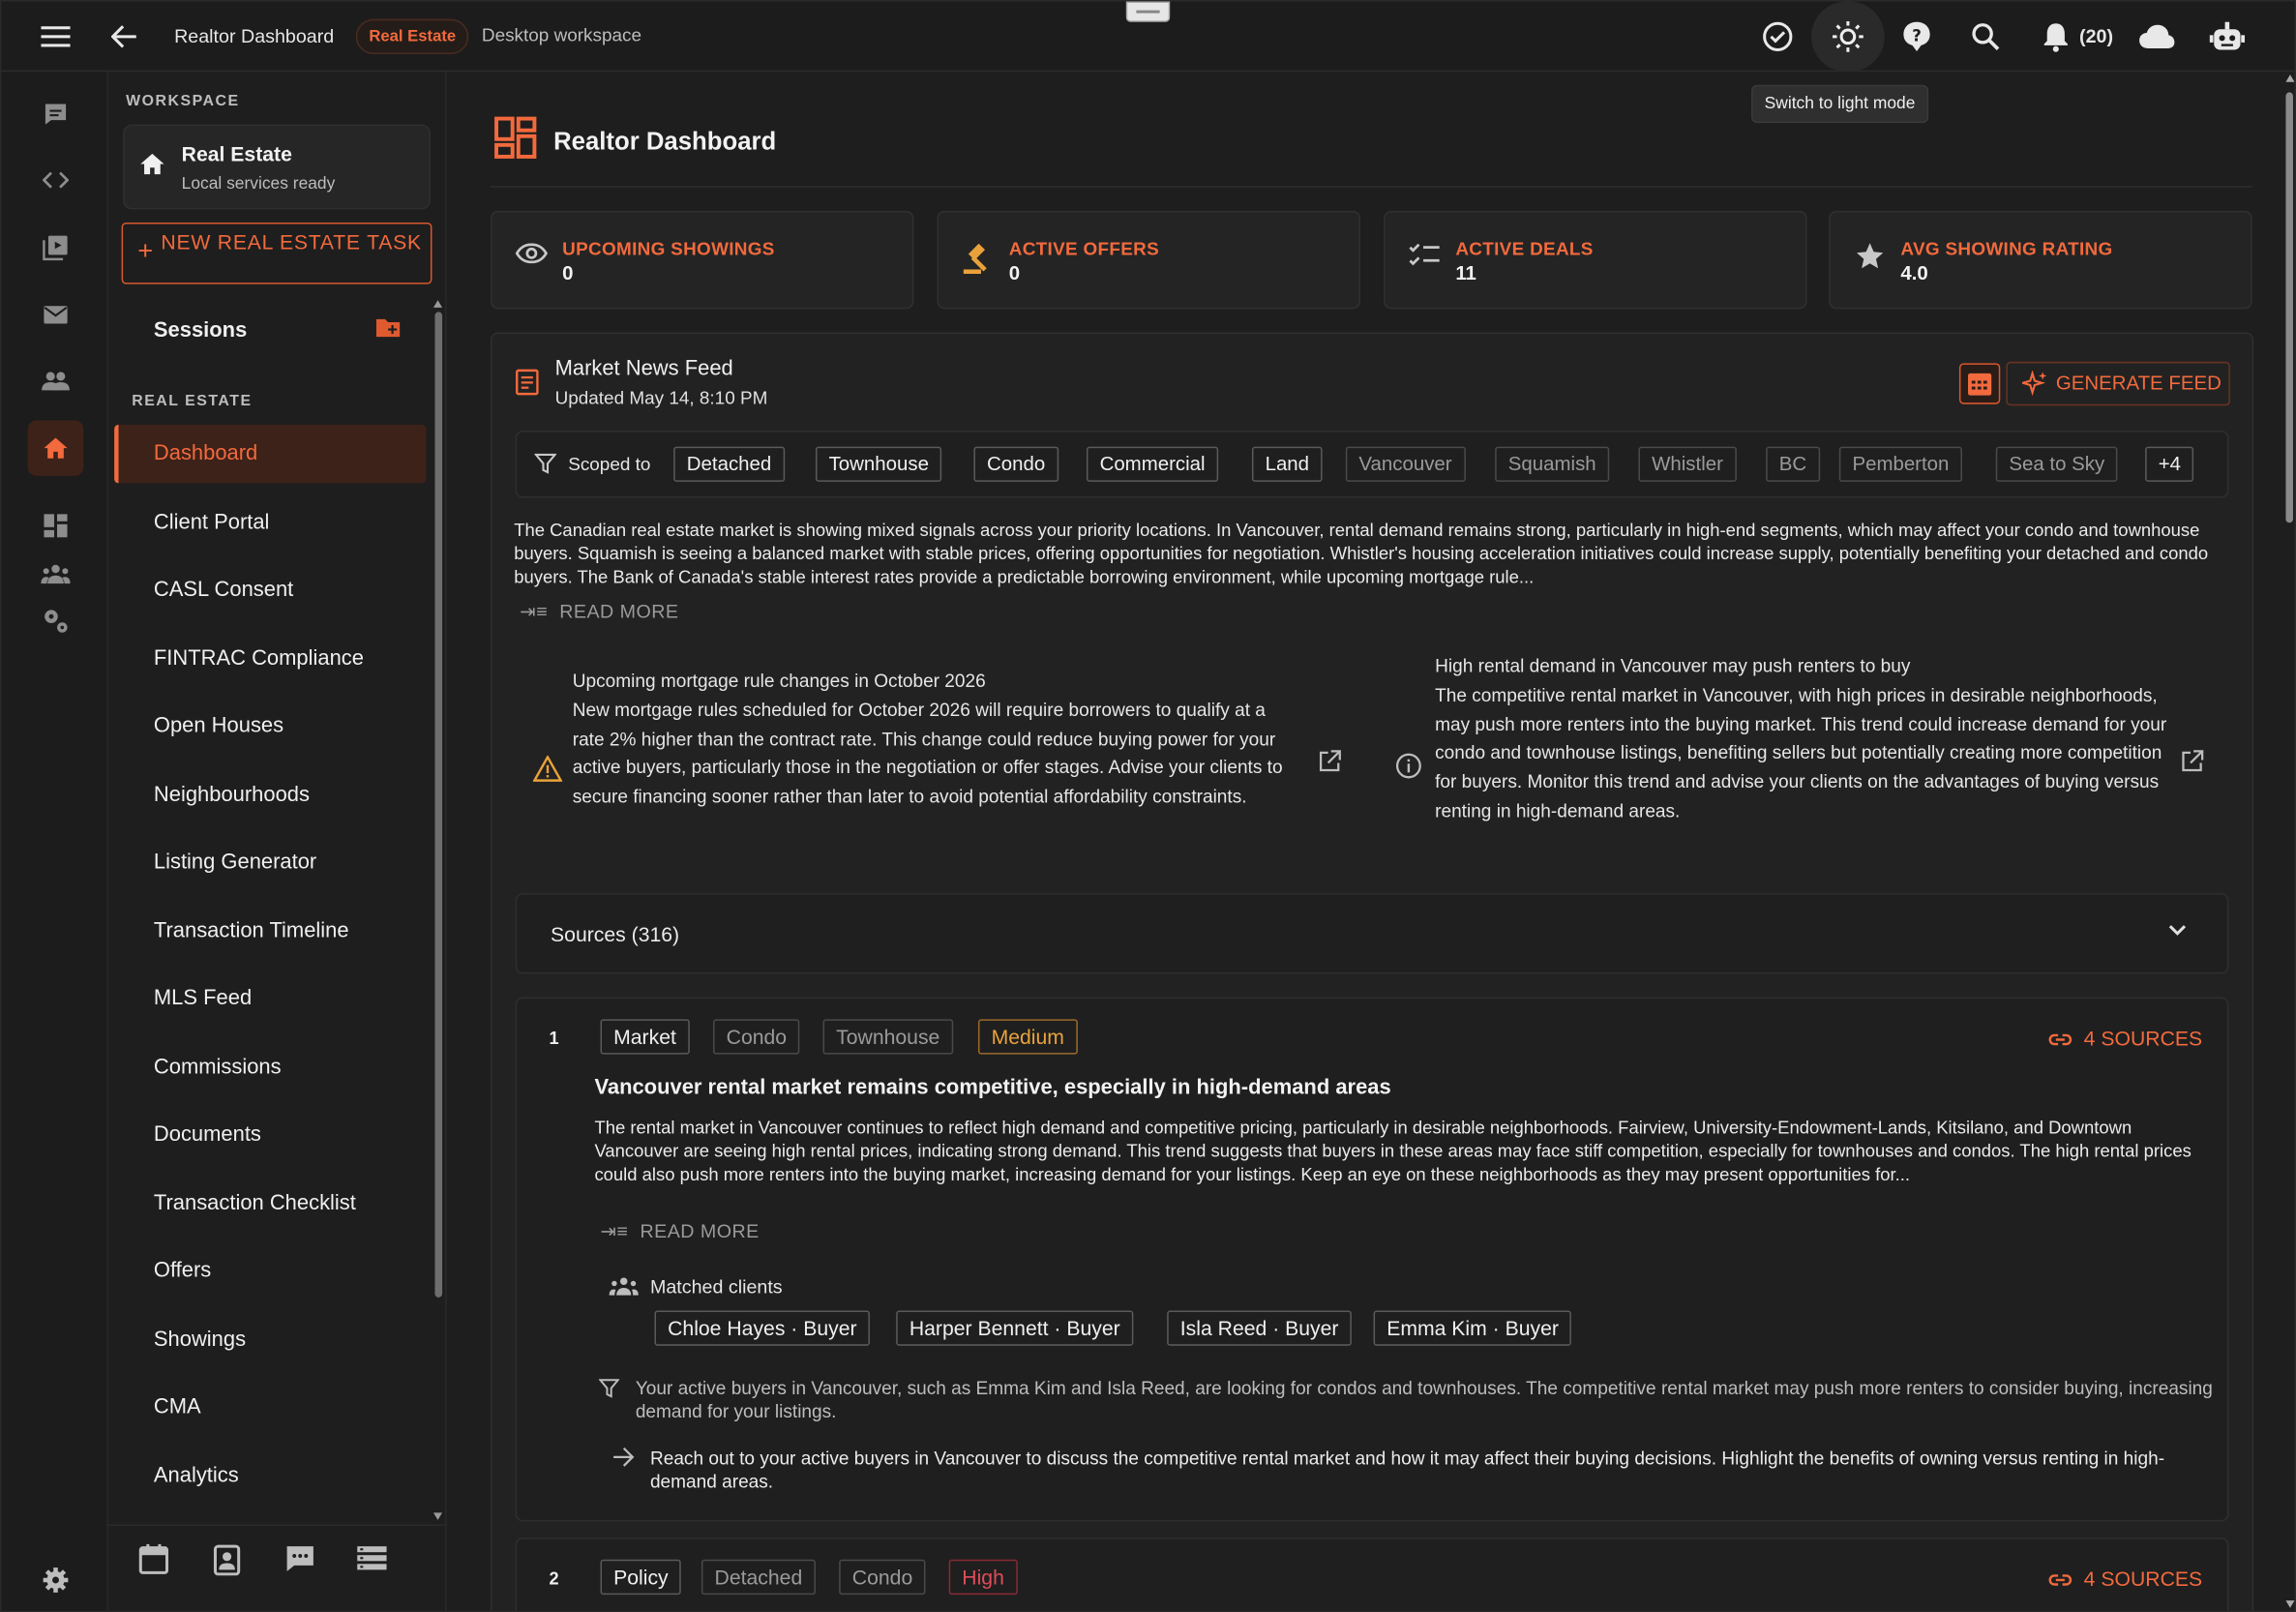  What do you see at coordinates (2177, 929) in the screenshot?
I see `chevron-down-icon` at bounding box center [2177, 929].